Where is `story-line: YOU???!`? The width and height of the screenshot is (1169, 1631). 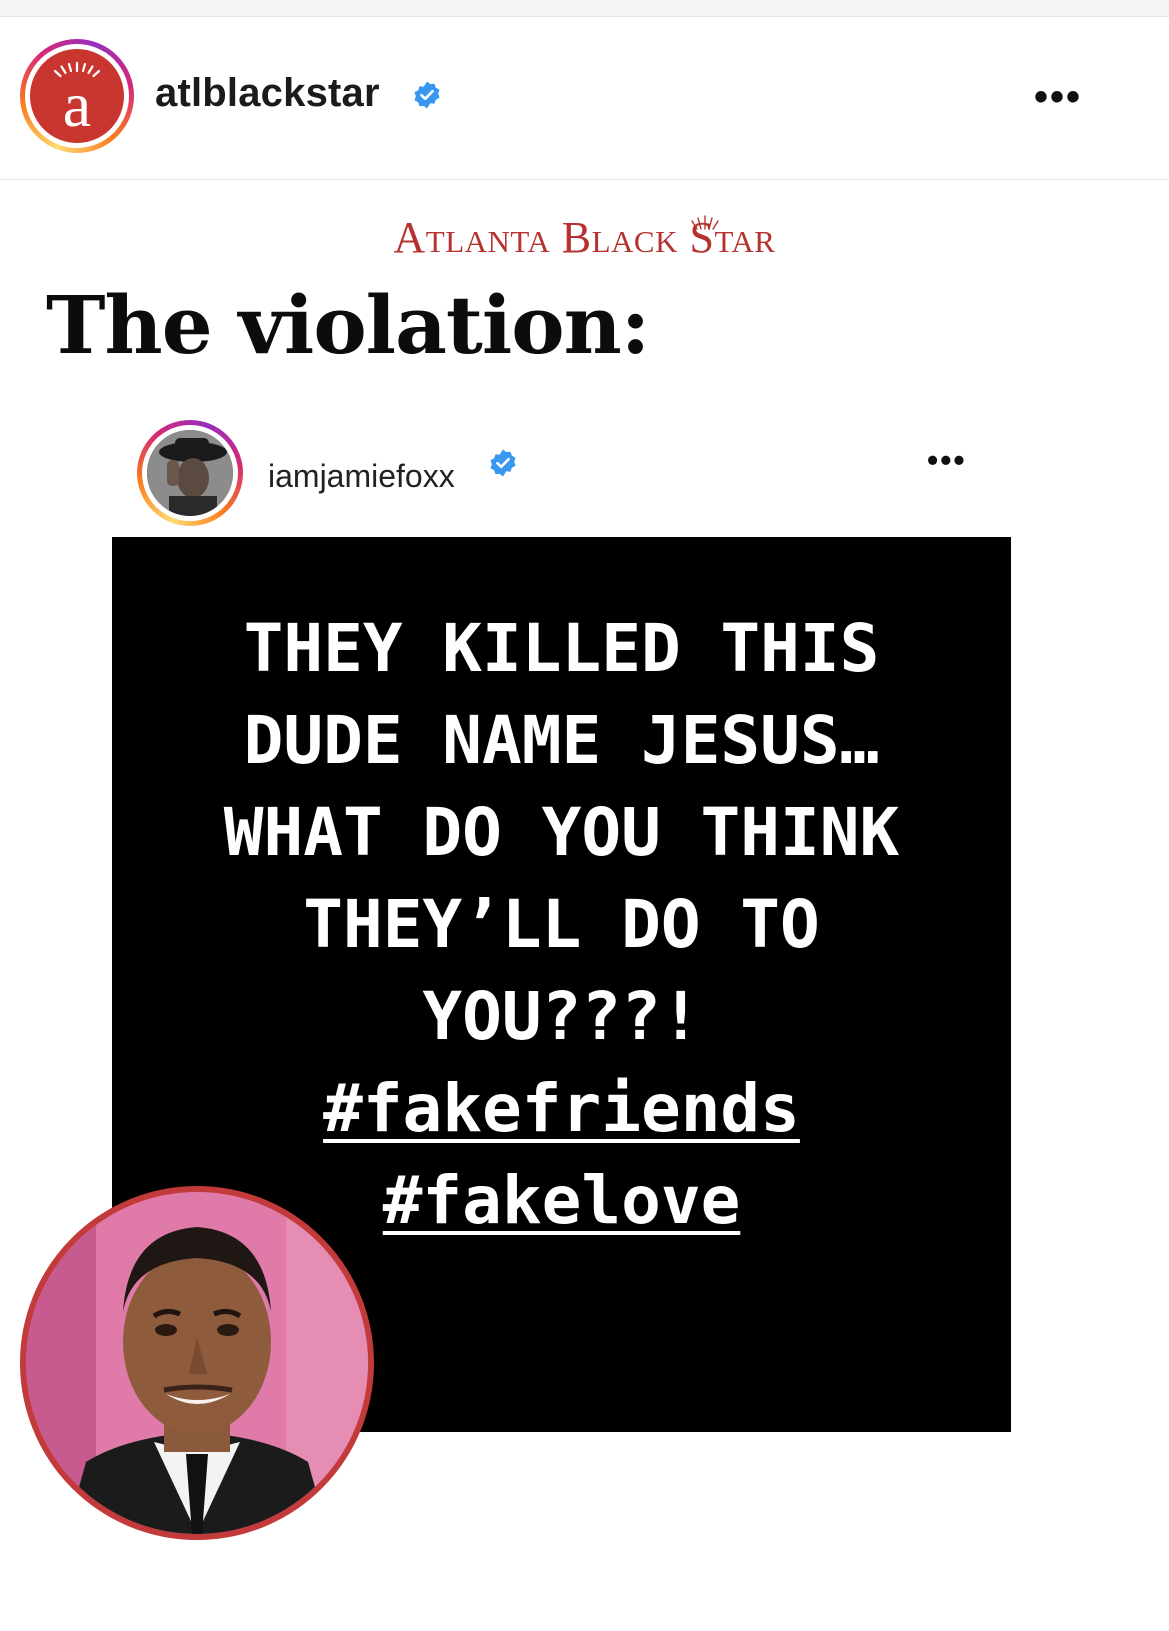 story-line: YOU???! is located at coordinates (561, 1016).